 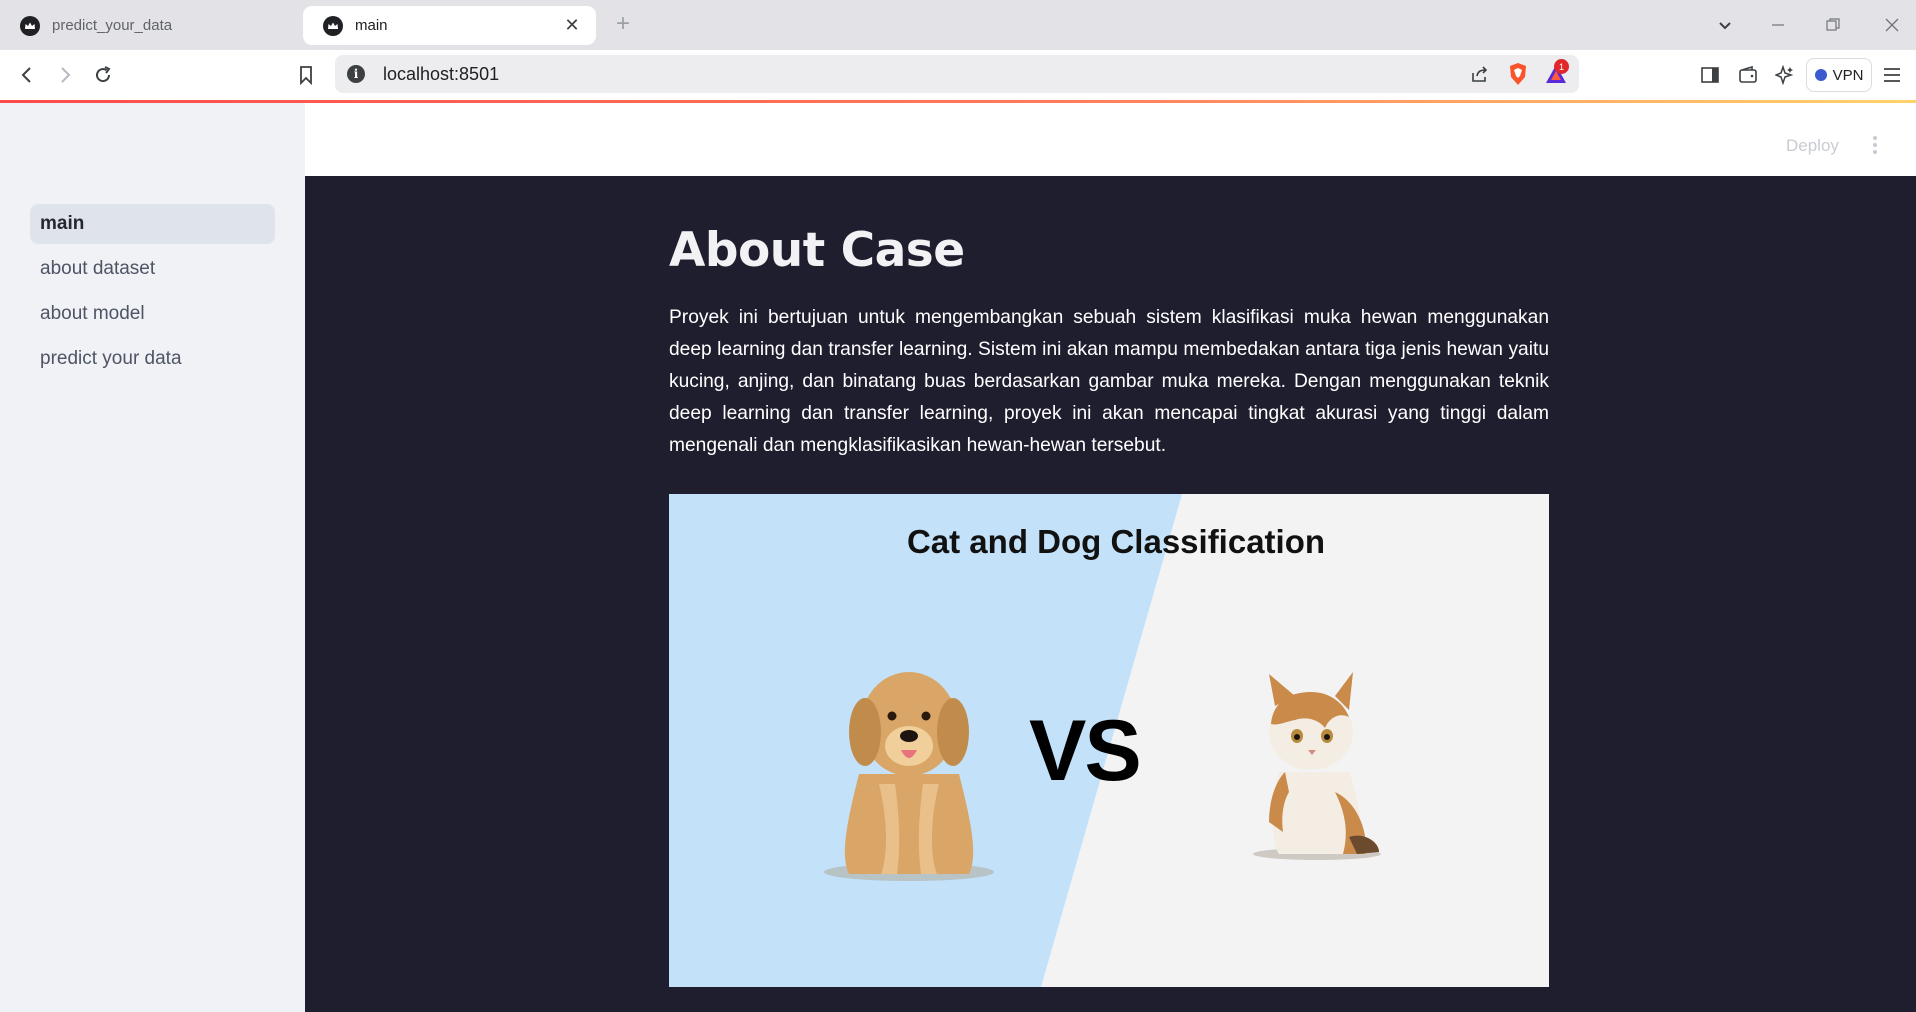 I want to click on new-tab-plus-icon: +, so click(x=623, y=25).